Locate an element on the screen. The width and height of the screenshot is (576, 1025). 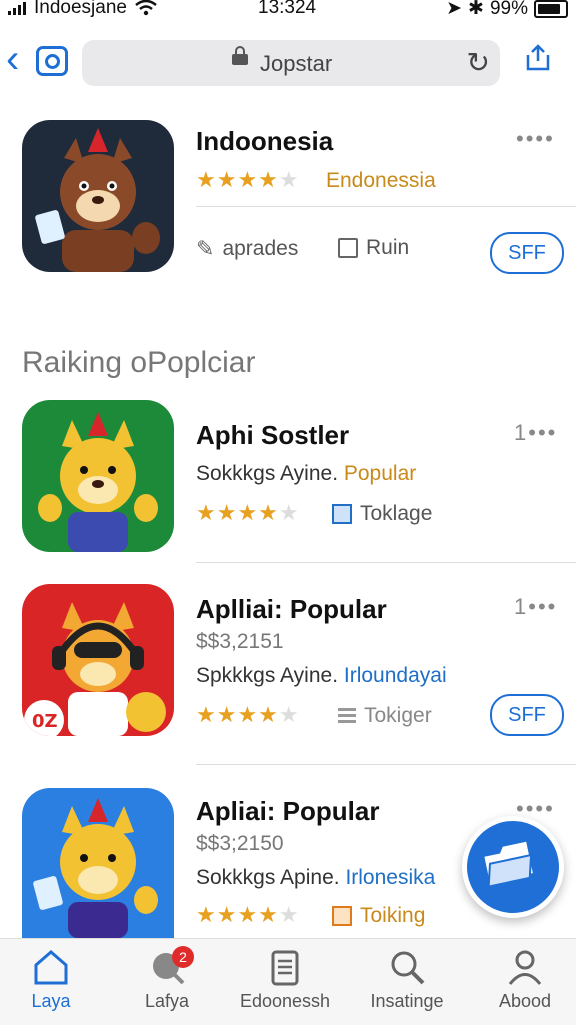
app-2-rating-stars: ★★★★★ is located at coordinates (248, 714).